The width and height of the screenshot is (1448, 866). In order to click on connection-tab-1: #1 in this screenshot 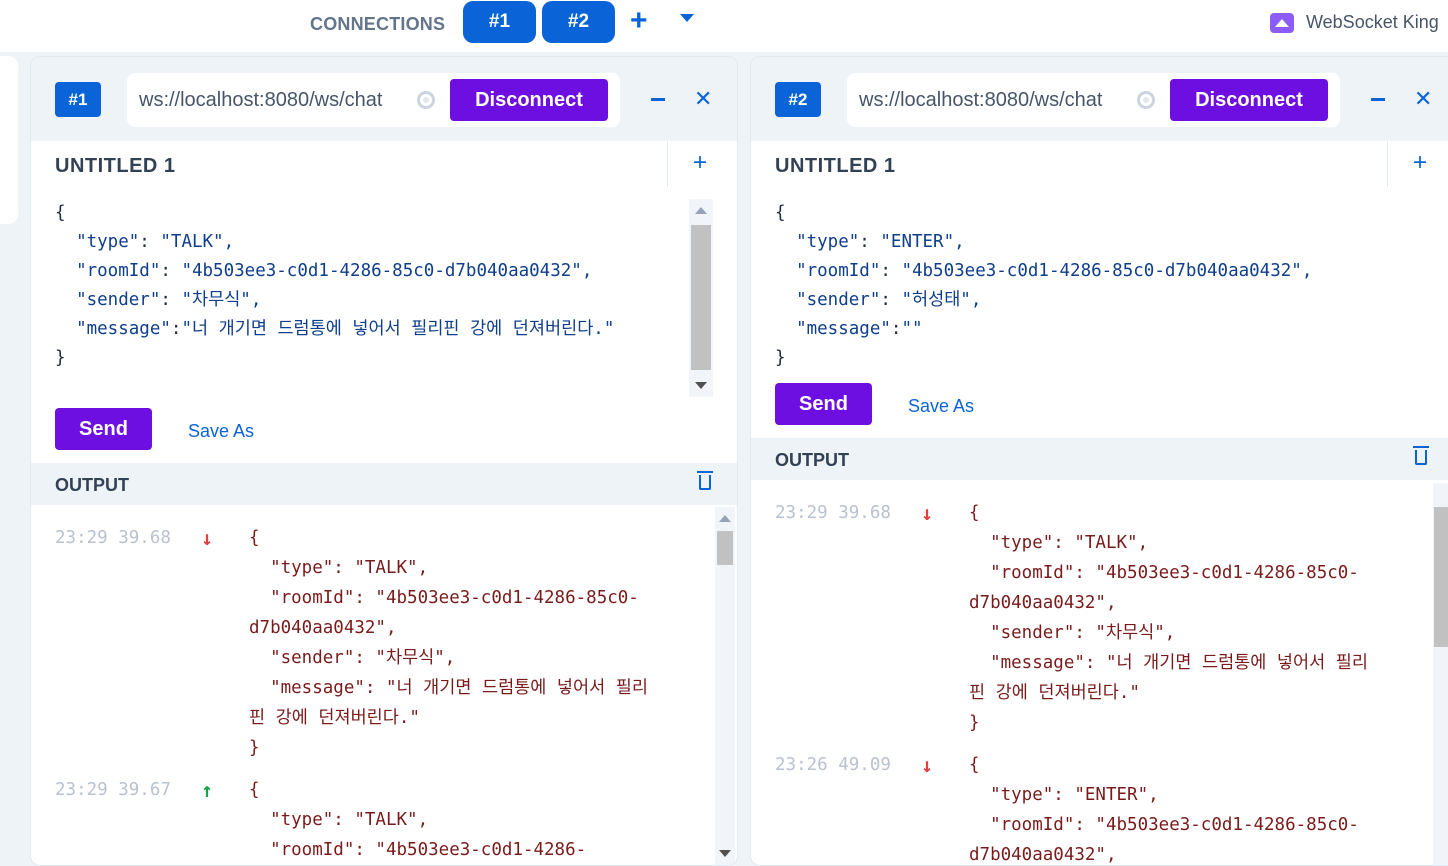, I will do `click(499, 22)`.